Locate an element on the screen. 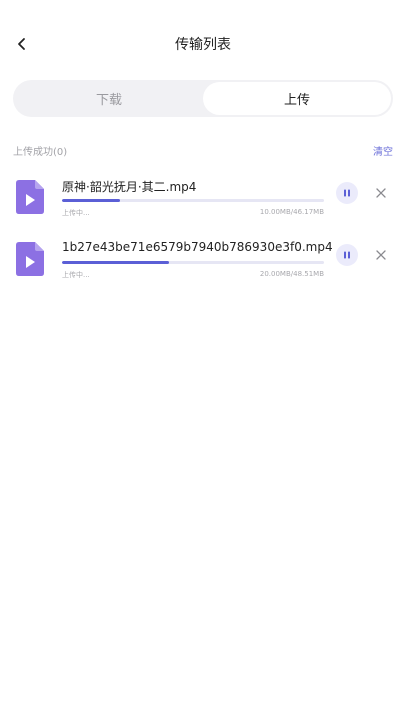  page-title: 传输列表 is located at coordinates (203, 45).